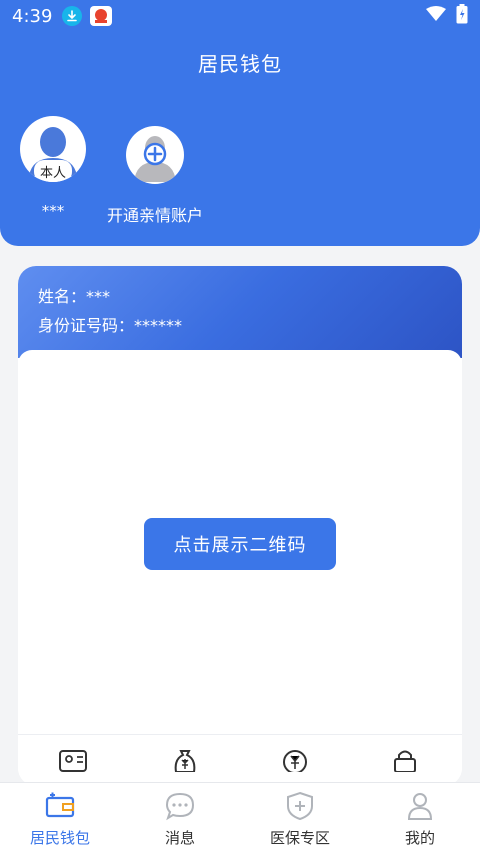 This screenshot has width=480, height=854. What do you see at coordinates (405, 760) in the screenshot?
I see `lock-icon` at bounding box center [405, 760].